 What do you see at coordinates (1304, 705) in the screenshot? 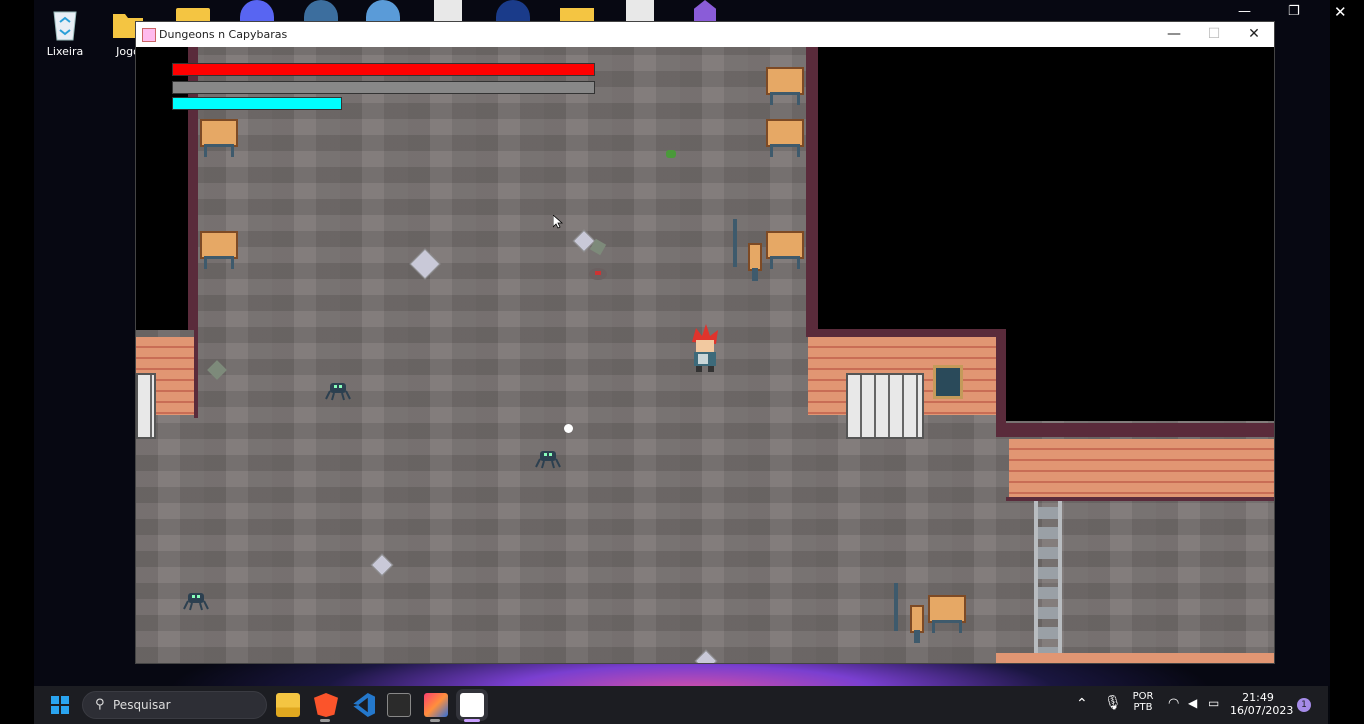
I see `notification-badge: 1` at bounding box center [1304, 705].